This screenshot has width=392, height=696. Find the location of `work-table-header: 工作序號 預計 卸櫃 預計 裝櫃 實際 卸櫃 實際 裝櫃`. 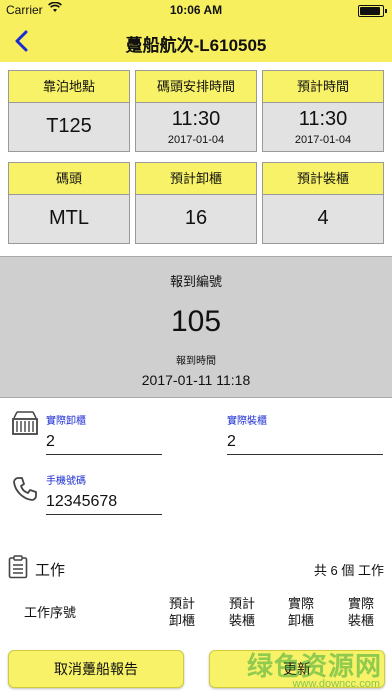

work-table-header: 工作序號 預計 卸櫃 預計 裝櫃 實際 卸櫃 實際 裝櫃 is located at coordinates (196, 614).